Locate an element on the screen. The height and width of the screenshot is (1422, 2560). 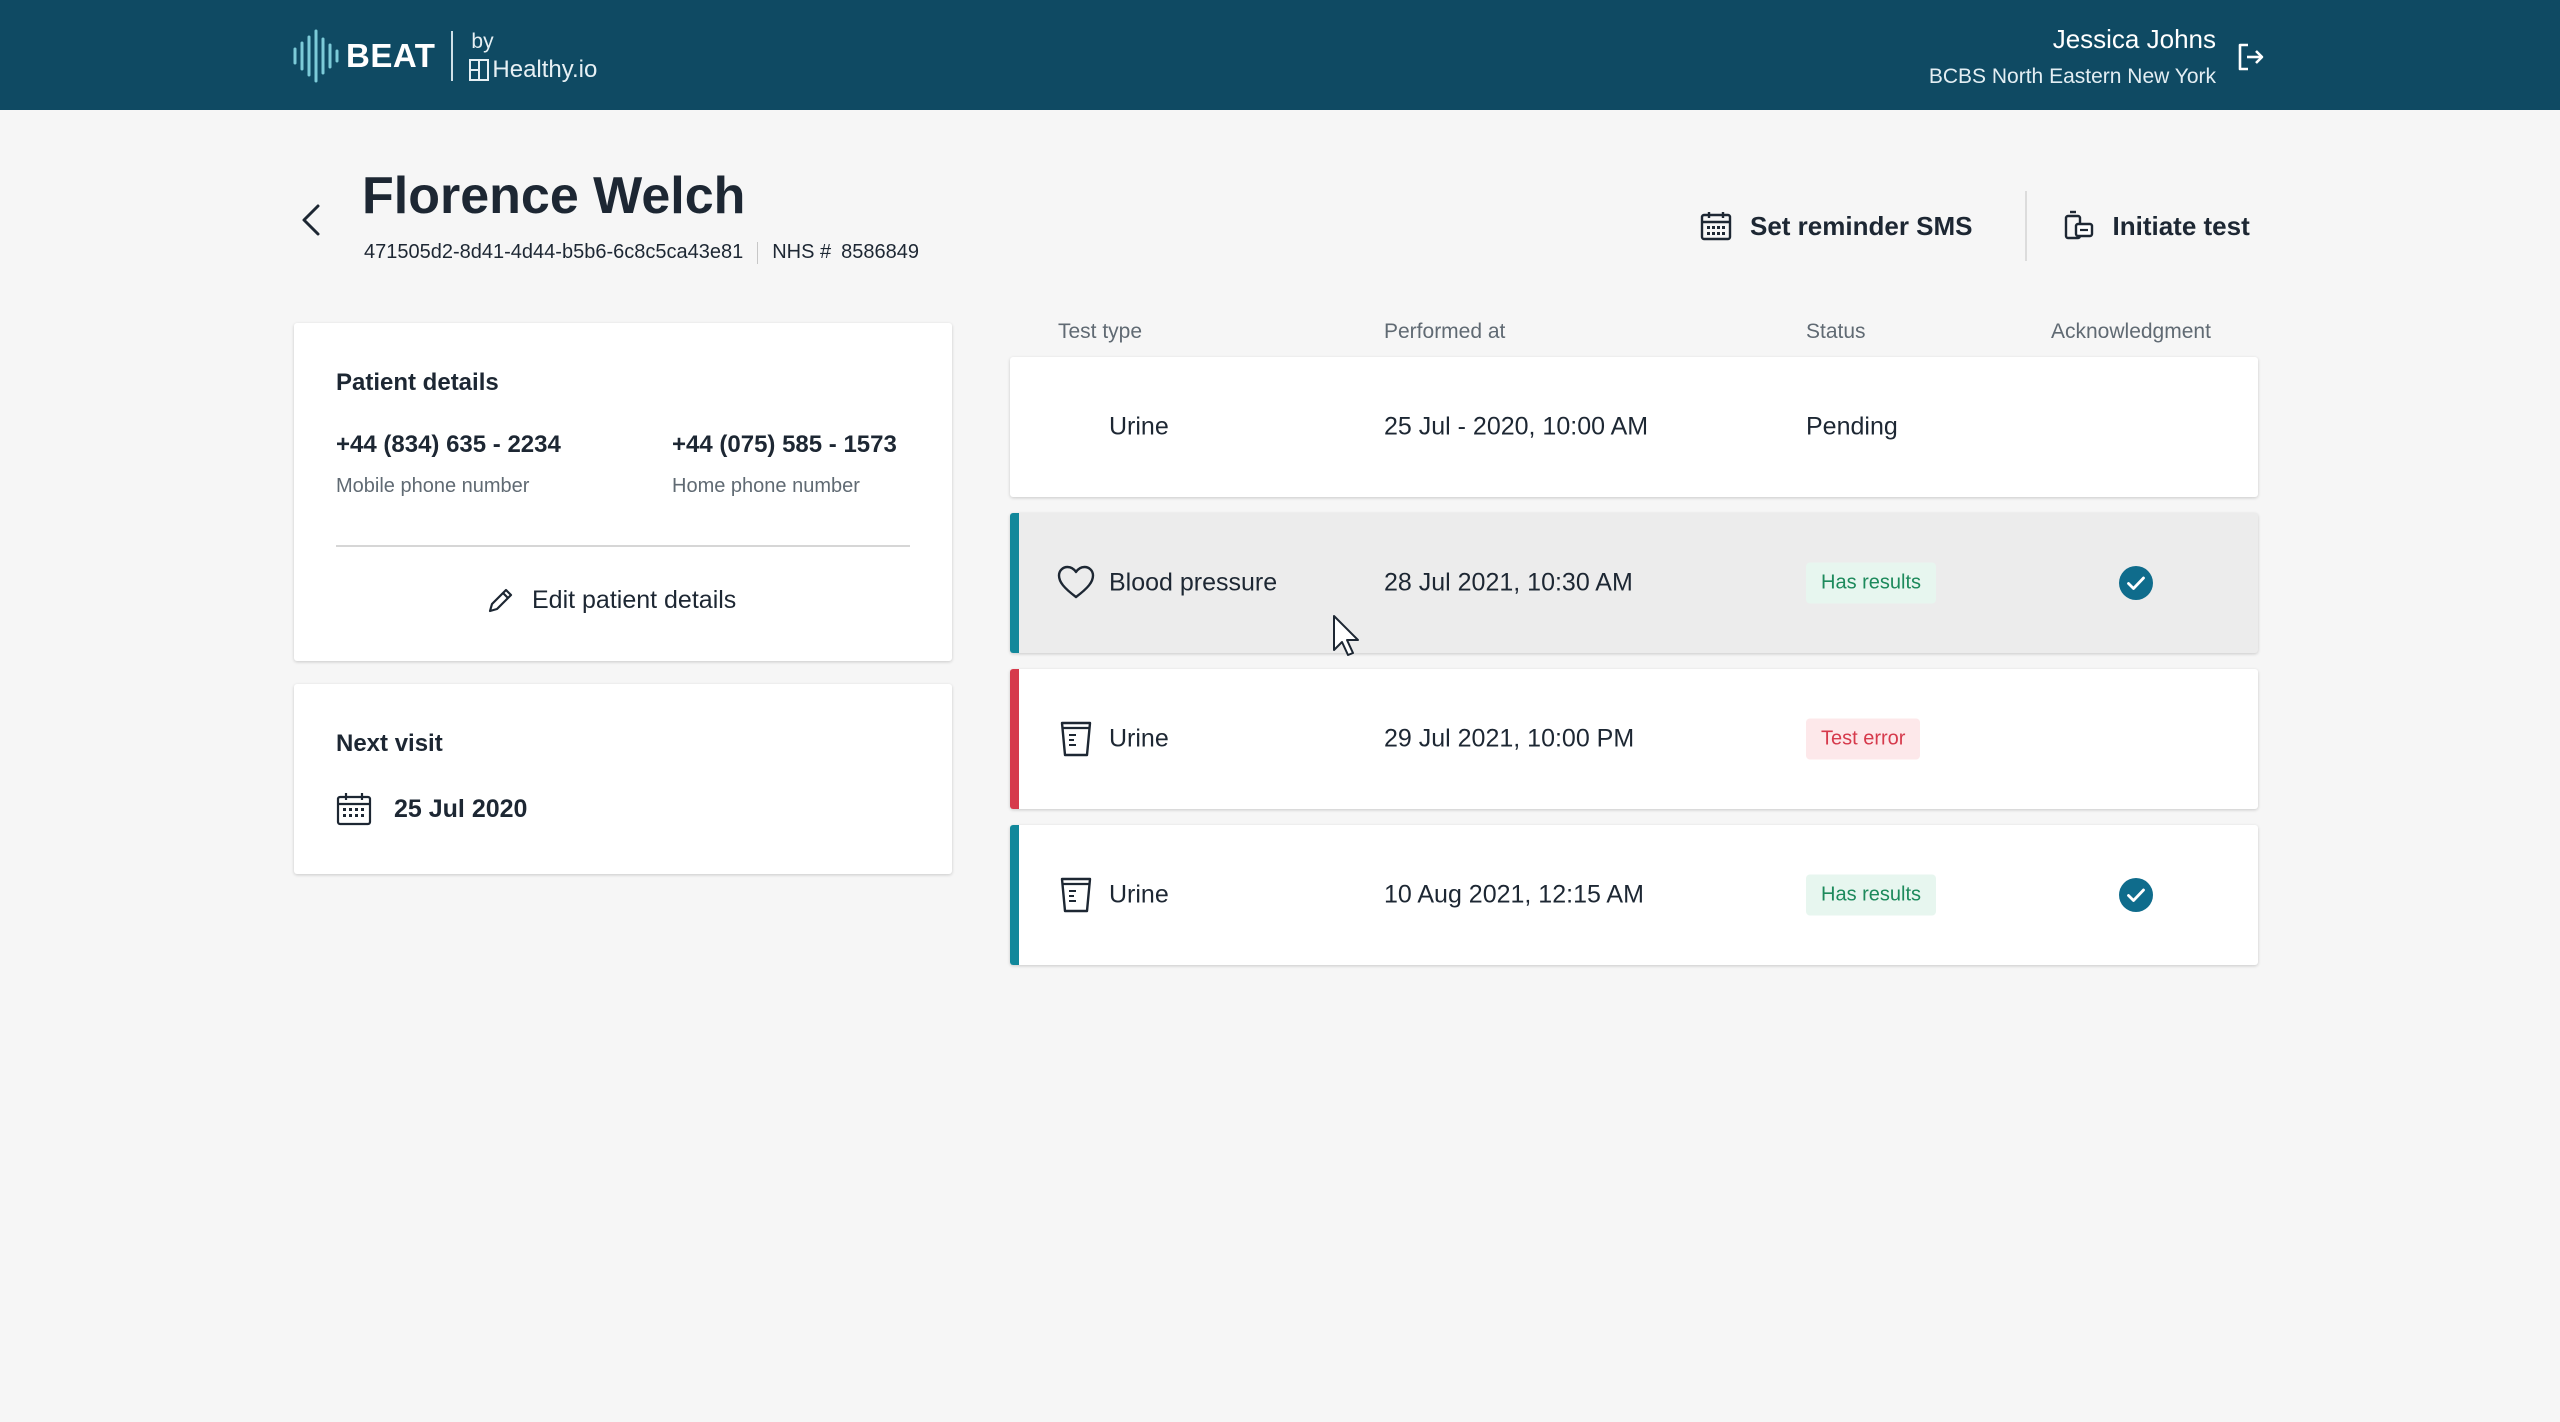
soundwave-logo-icon is located at coordinates (316, 56).